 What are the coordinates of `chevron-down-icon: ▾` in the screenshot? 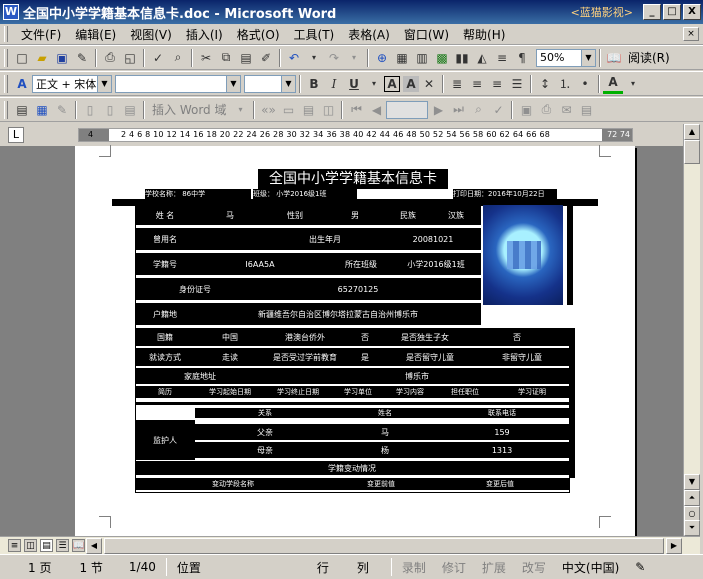 It's located at (240, 110).